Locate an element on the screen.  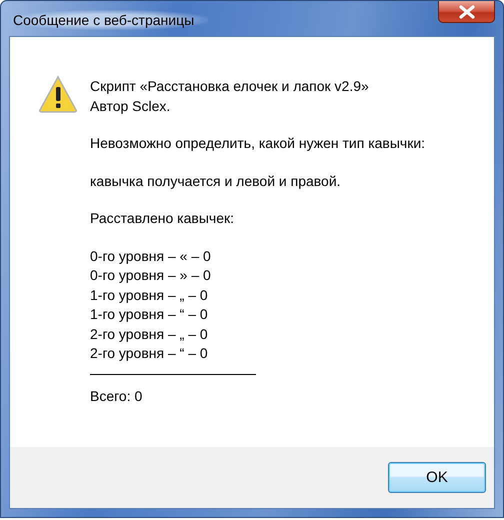
message-line: 2-го уровня – “ – 0 is located at coordinates (149, 353).